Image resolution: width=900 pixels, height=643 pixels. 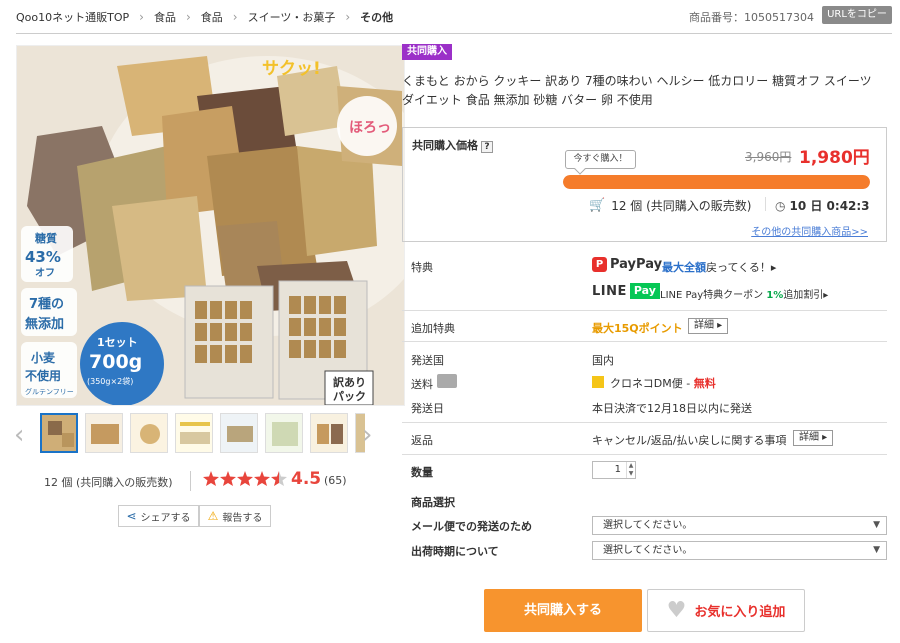 I want to click on paypay-promo: 最大全額戻ってくる！▸, so click(x=719, y=267).